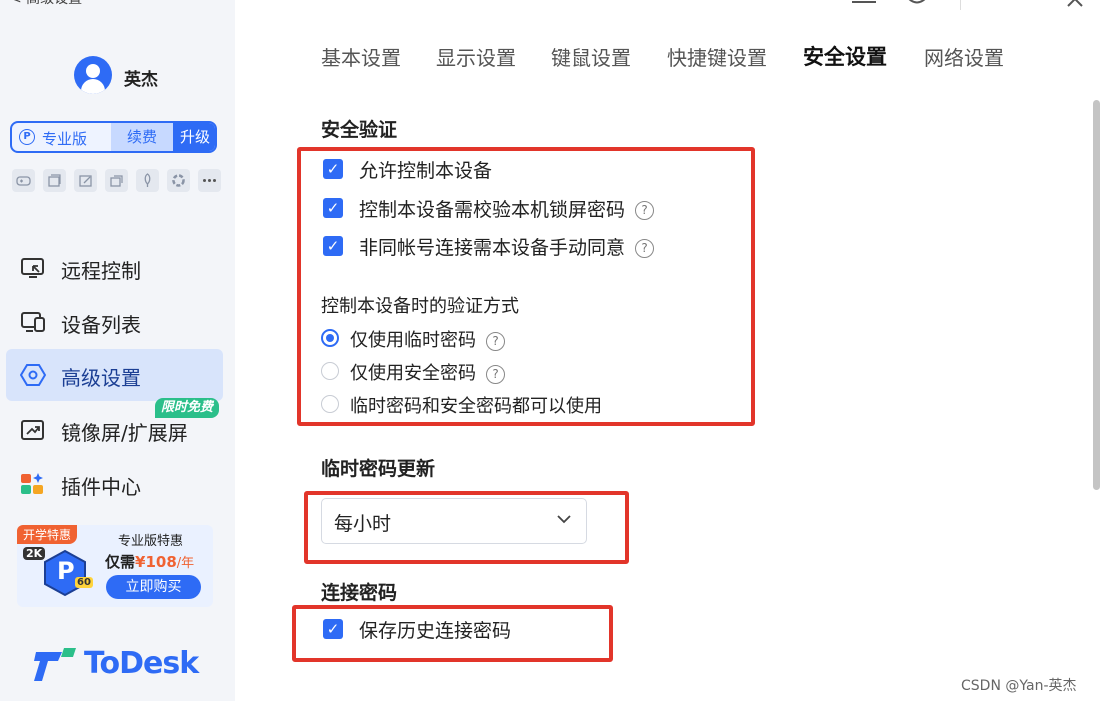  I want to click on sidebar-item-label: 插件中心, so click(101, 487).